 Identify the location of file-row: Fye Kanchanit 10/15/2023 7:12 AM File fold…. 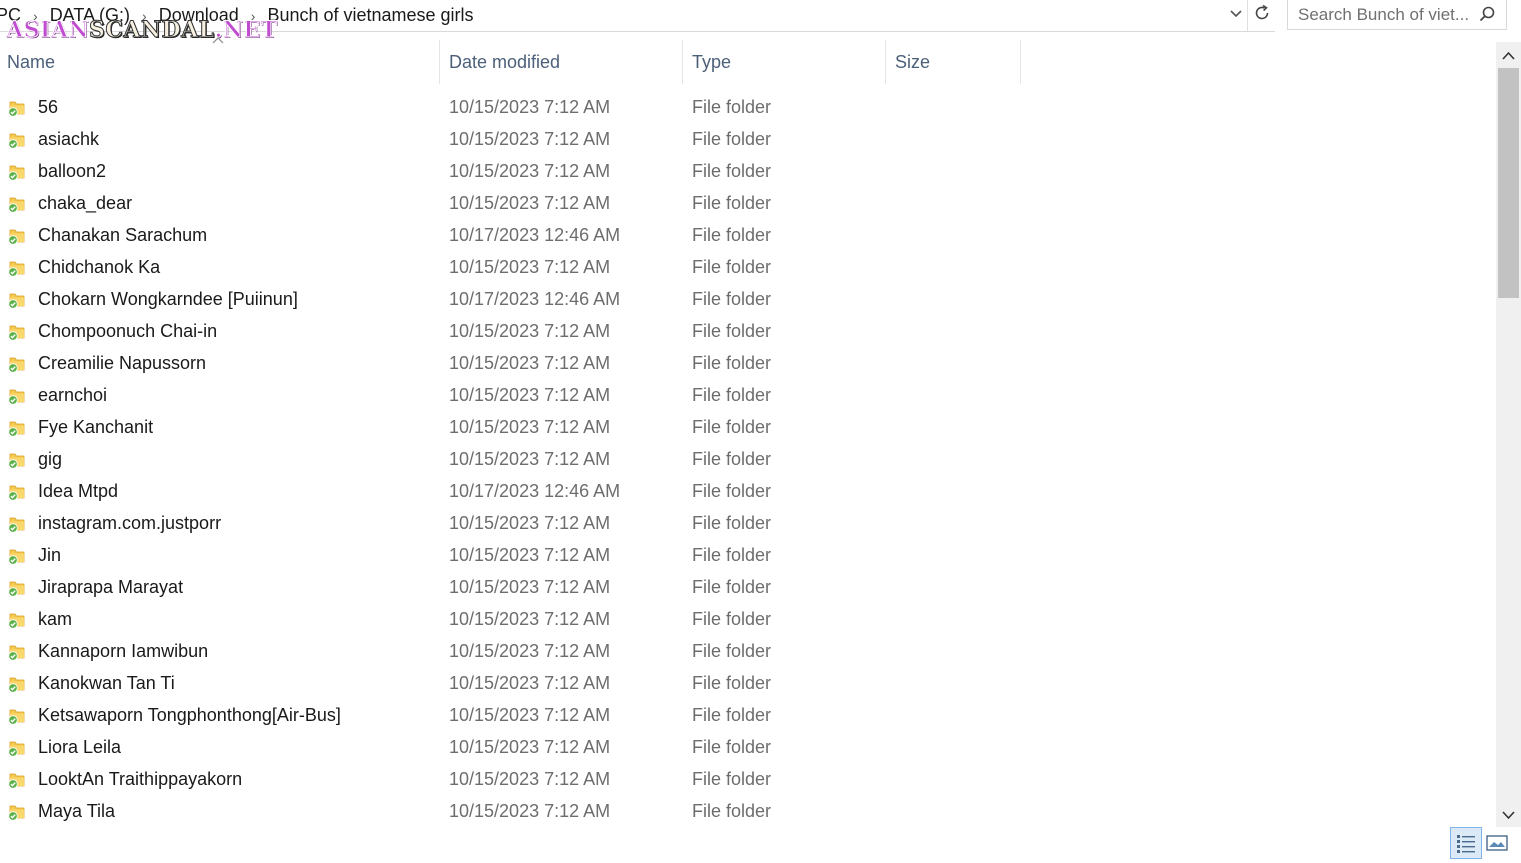
(745, 428).